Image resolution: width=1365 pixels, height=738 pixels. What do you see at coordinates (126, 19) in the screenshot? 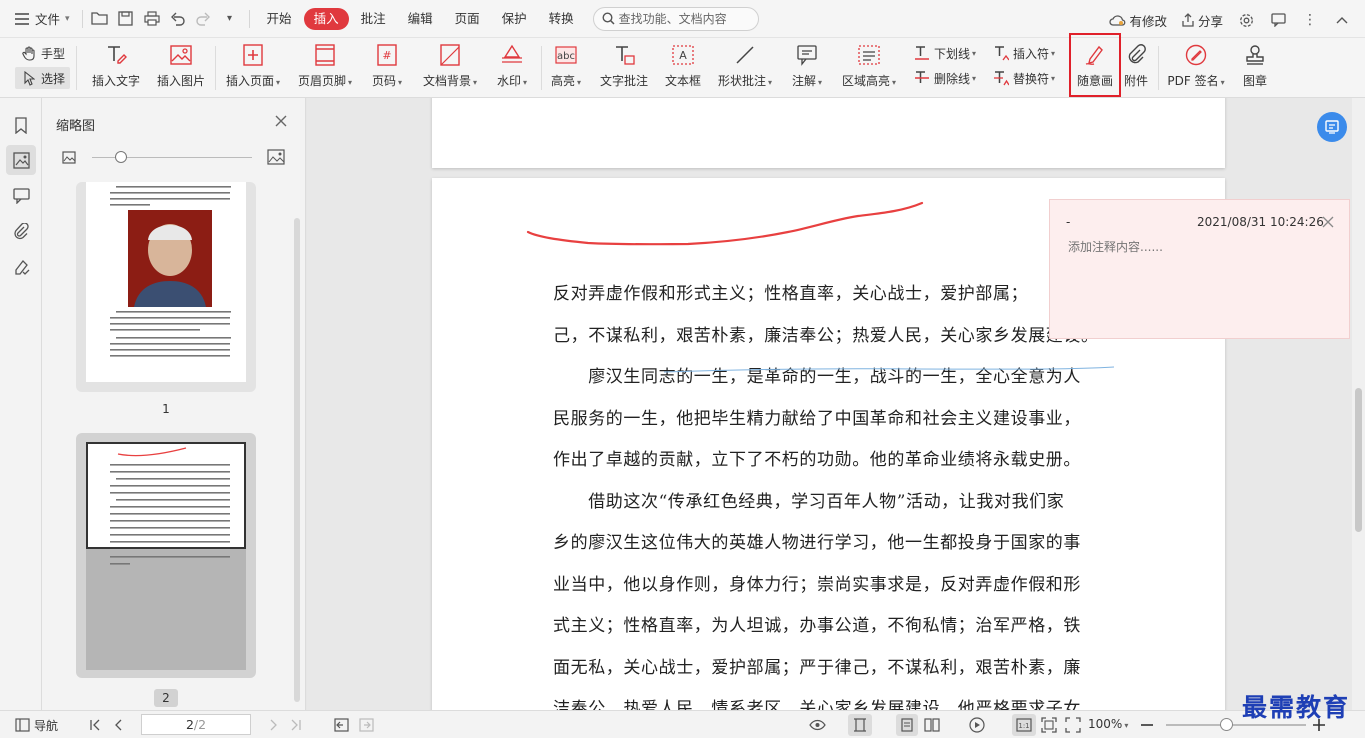
I see `save-icon` at bounding box center [126, 19].